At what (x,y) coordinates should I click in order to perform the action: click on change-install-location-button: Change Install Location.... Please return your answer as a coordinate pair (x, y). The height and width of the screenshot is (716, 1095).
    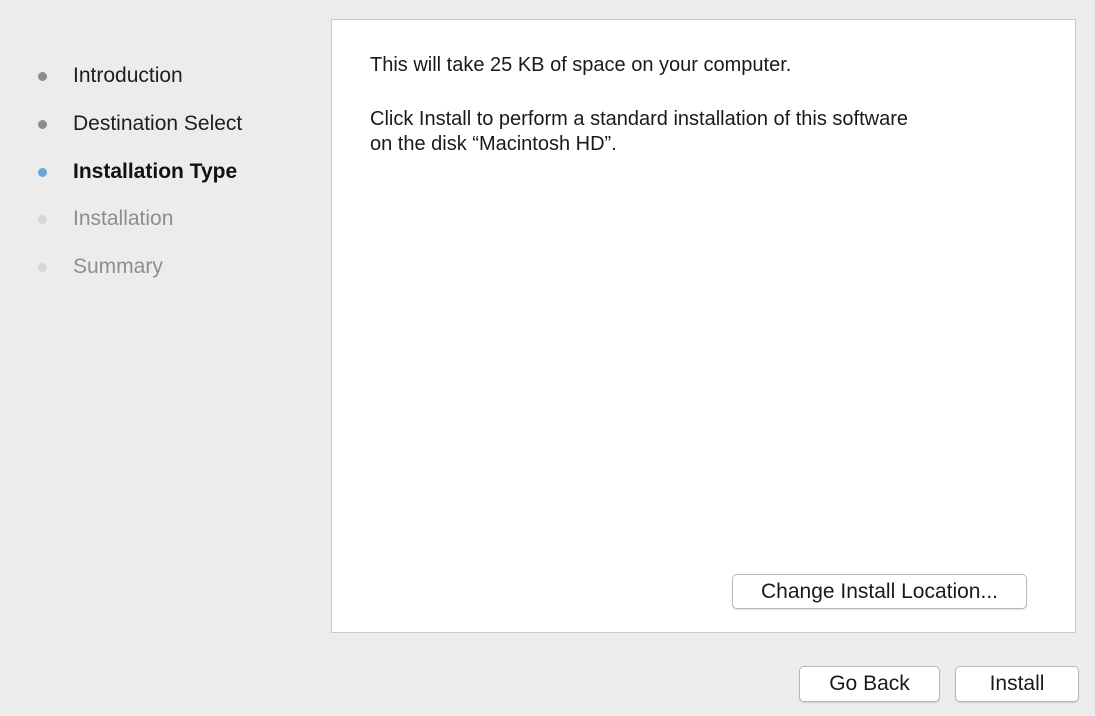
    Looking at the image, I should click on (879, 591).